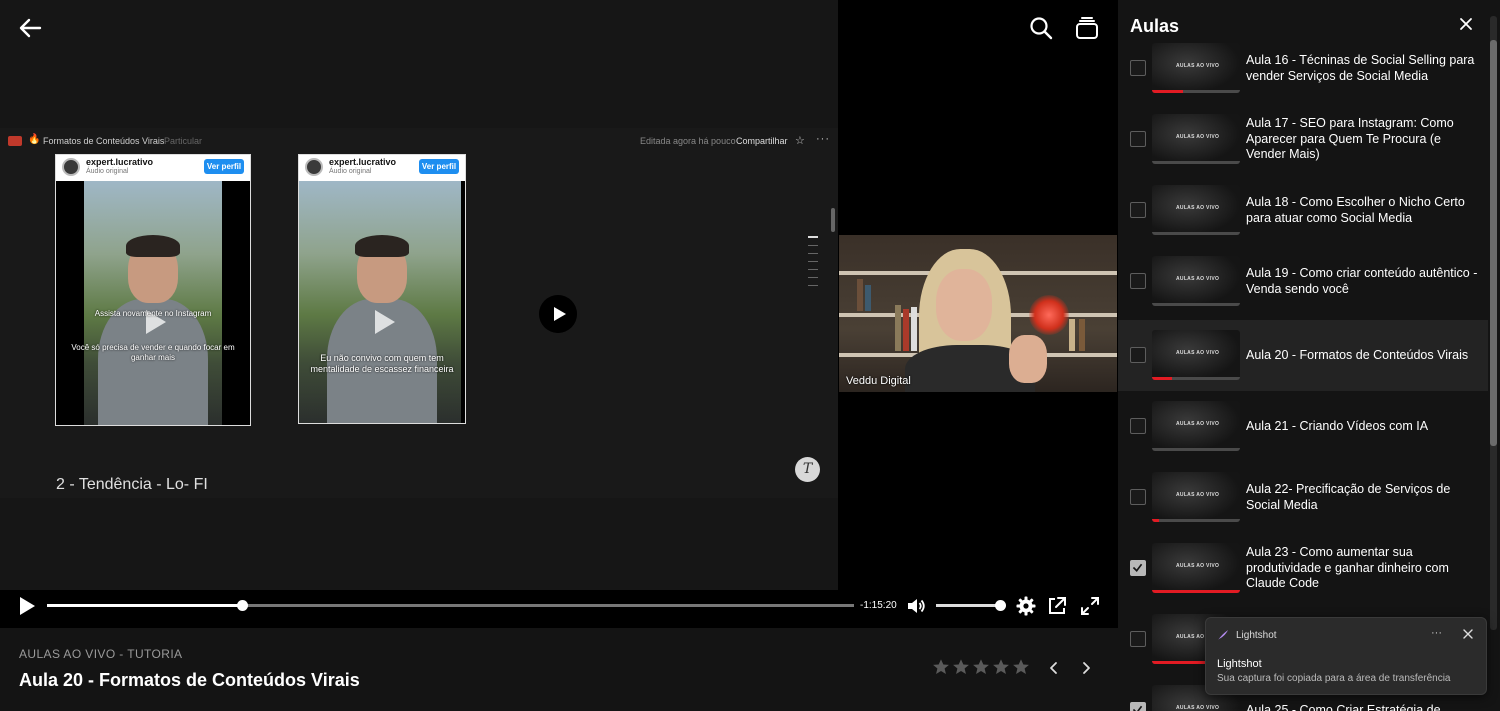 Image resolution: width=1500 pixels, height=711 pixels. I want to click on layers-icon, so click(1087, 28).